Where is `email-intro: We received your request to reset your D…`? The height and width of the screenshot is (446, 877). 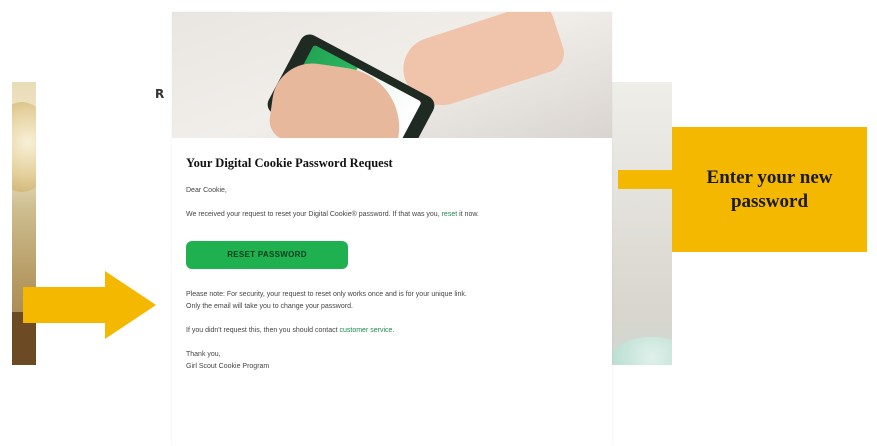 email-intro: We received your request to reset your D… is located at coordinates (391, 215).